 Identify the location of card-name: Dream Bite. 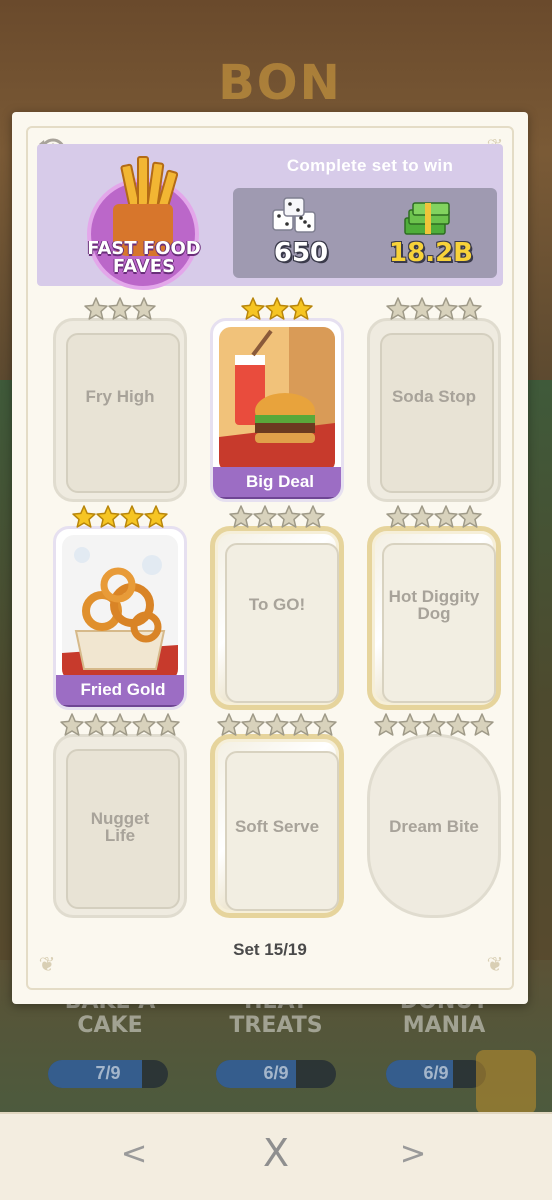
(434, 826).